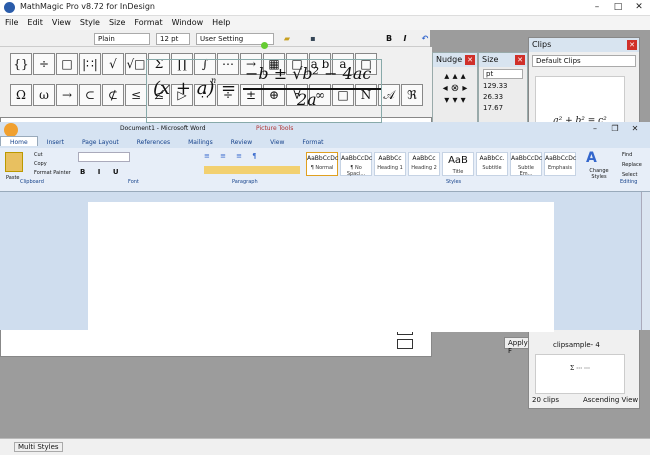 The height and width of the screenshot is (455, 650). I want to click on app-title: MathMagic Pro v8.72 for InDesign, so click(87, 6).